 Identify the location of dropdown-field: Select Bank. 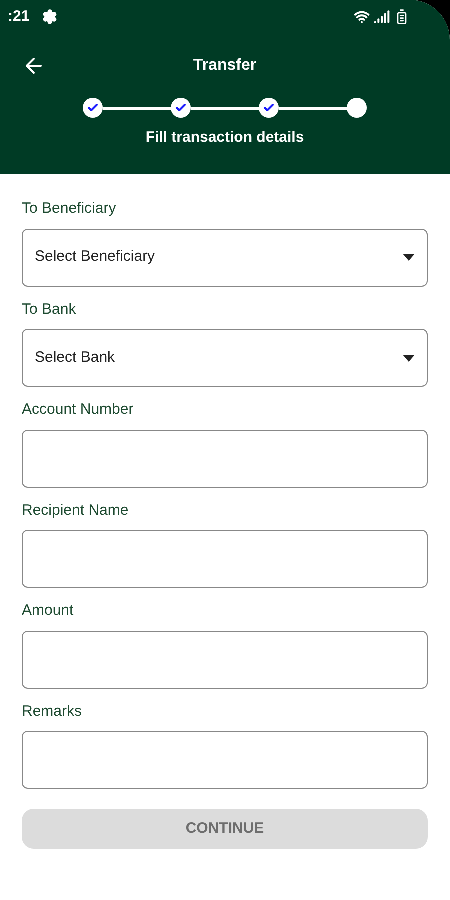
(225, 358).